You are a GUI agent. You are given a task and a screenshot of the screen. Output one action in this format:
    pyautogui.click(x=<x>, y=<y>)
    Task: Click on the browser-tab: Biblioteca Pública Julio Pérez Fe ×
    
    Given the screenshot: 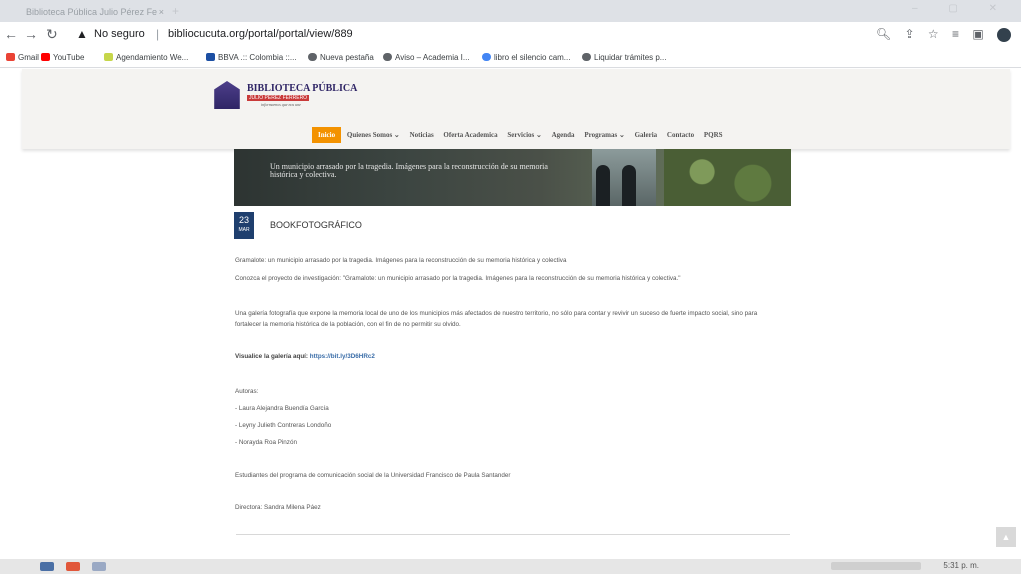 What is the action you would take?
    pyautogui.click(x=94, y=13)
    